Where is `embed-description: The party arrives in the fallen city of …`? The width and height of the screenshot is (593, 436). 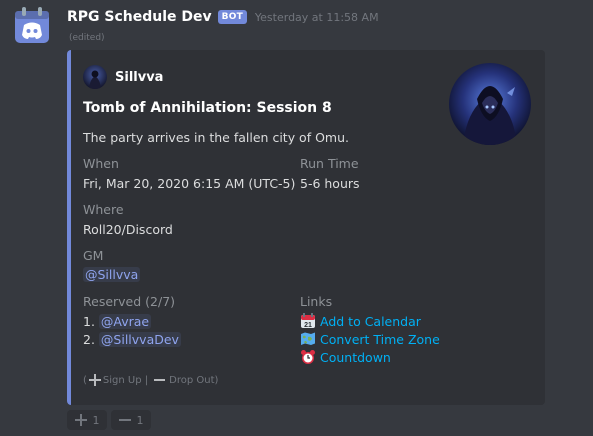 embed-description: The party arrives in the fallen city of … is located at coordinates (216, 137).